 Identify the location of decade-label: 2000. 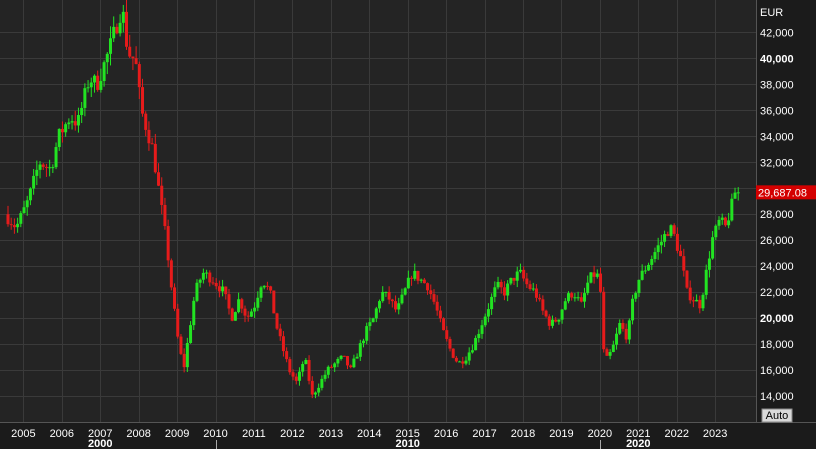
(100, 443).